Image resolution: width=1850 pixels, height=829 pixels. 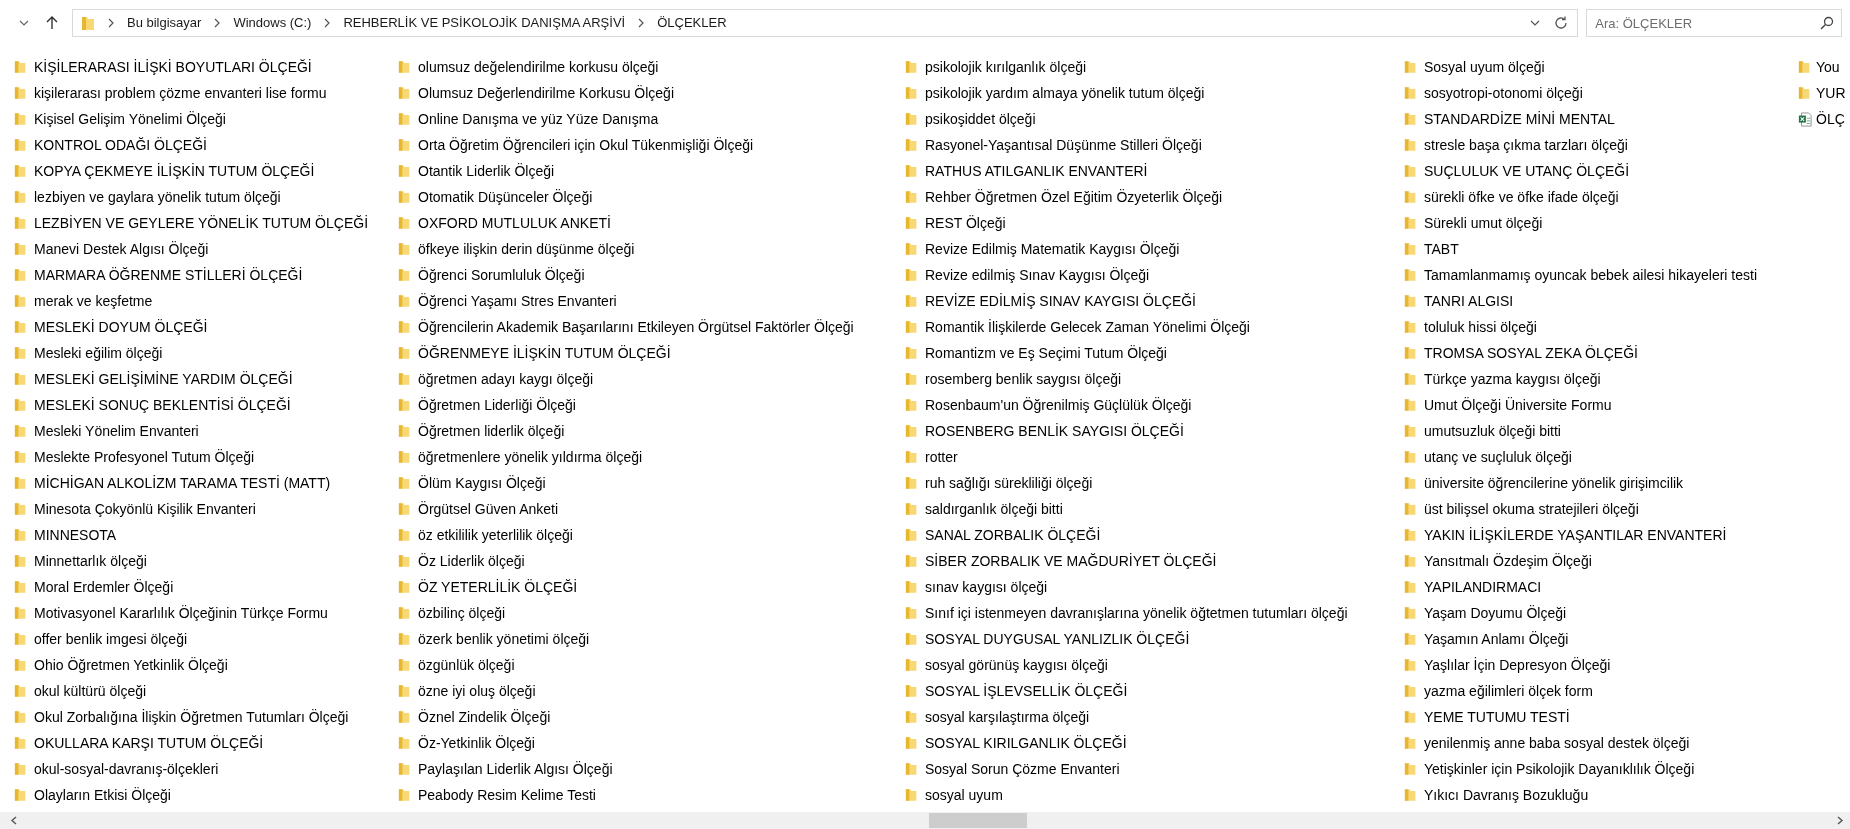 What do you see at coordinates (1714, 23) in the screenshot?
I see `search-field: Ara: ÖLÇEKLER` at bounding box center [1714, 23].